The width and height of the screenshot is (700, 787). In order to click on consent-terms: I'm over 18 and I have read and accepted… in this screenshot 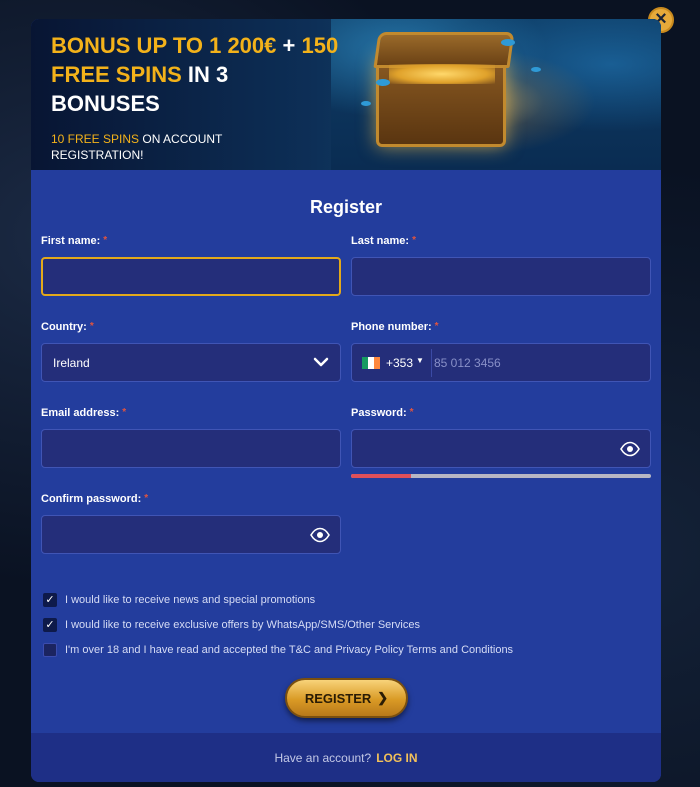, I will do `click(278, 650)`.